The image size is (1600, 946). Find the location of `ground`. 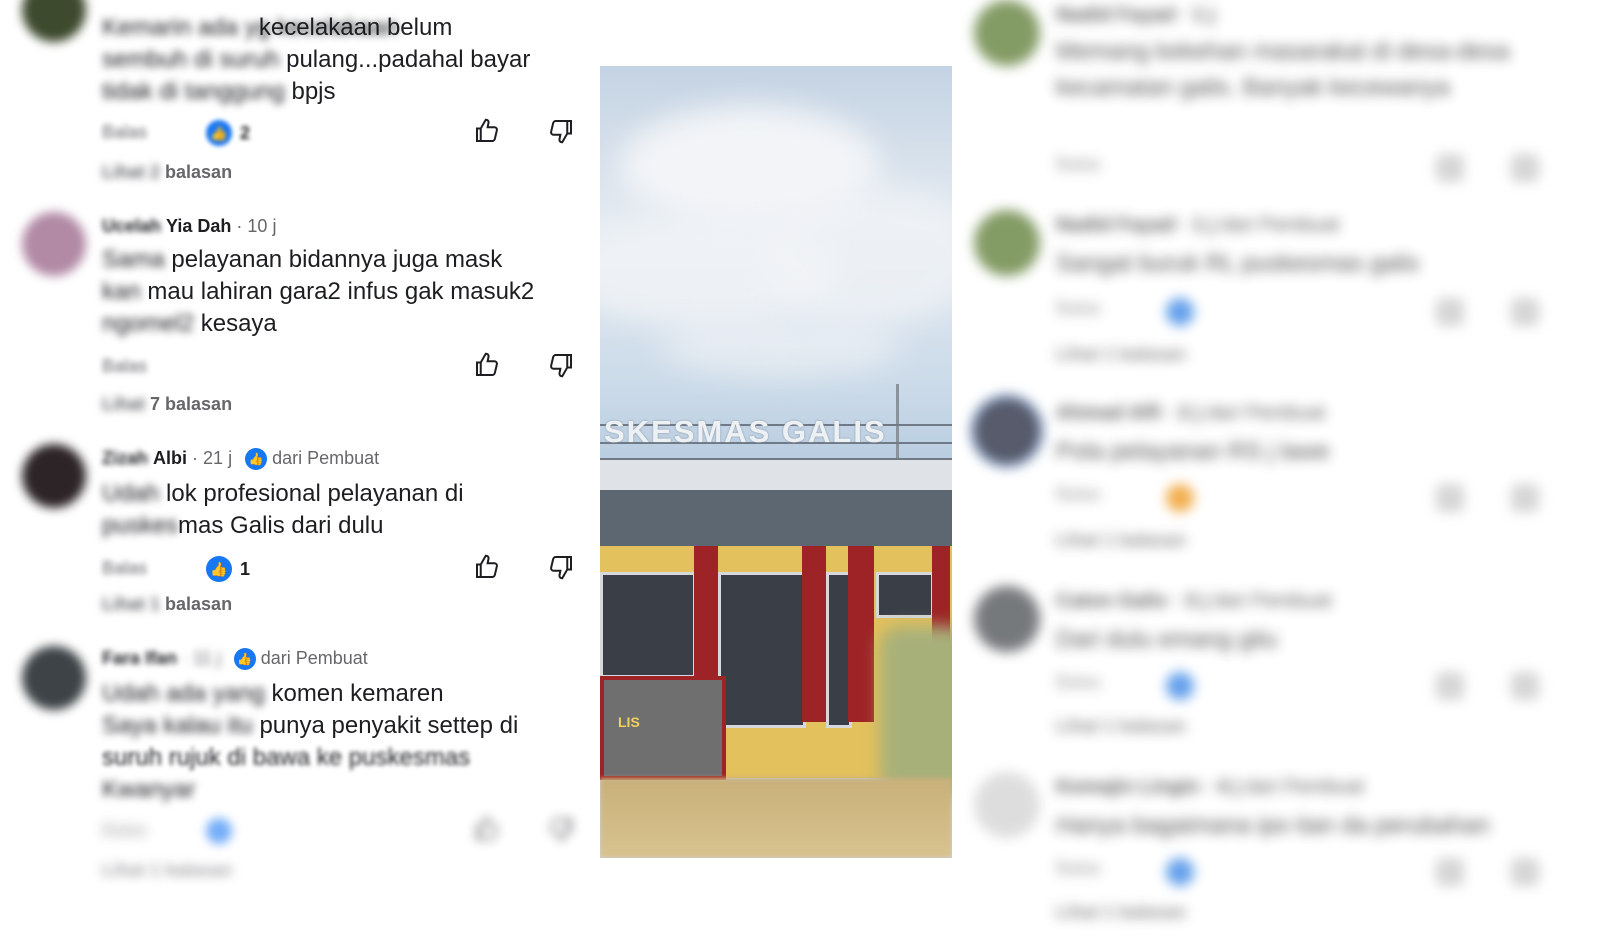

ground is located at coordinates (776, 818).